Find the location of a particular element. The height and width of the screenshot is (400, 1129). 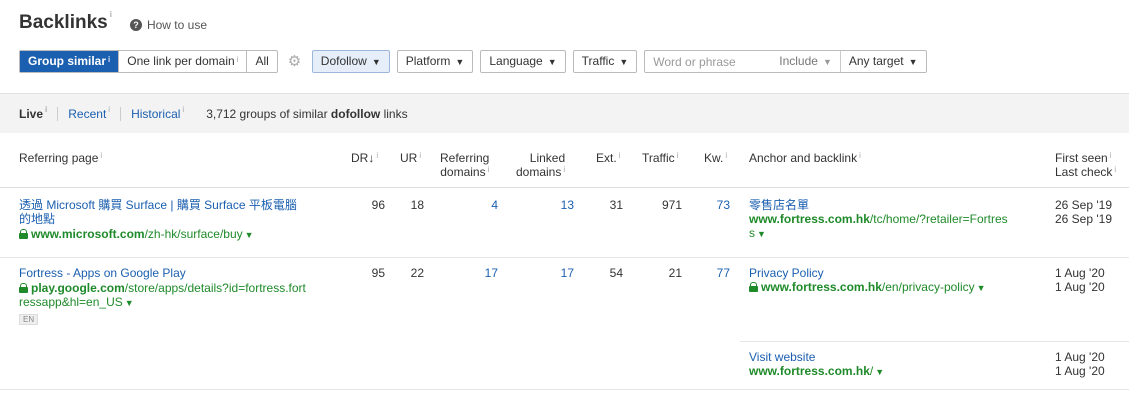

sort-desc-icon: ↓ is located at coordinates (371, 158).